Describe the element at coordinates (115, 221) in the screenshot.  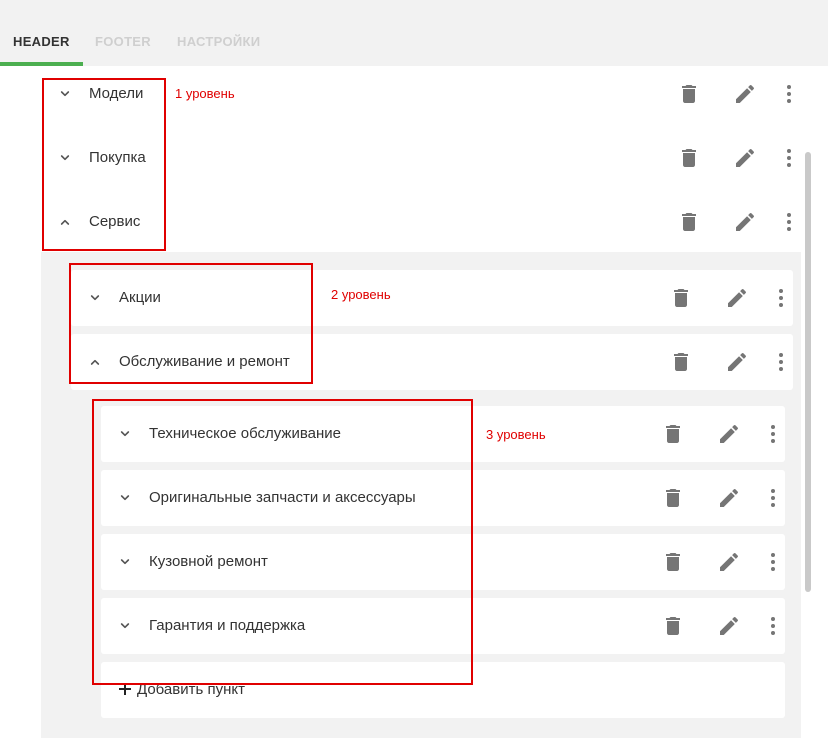
I see `menu-item-label: Сервис` at that location.